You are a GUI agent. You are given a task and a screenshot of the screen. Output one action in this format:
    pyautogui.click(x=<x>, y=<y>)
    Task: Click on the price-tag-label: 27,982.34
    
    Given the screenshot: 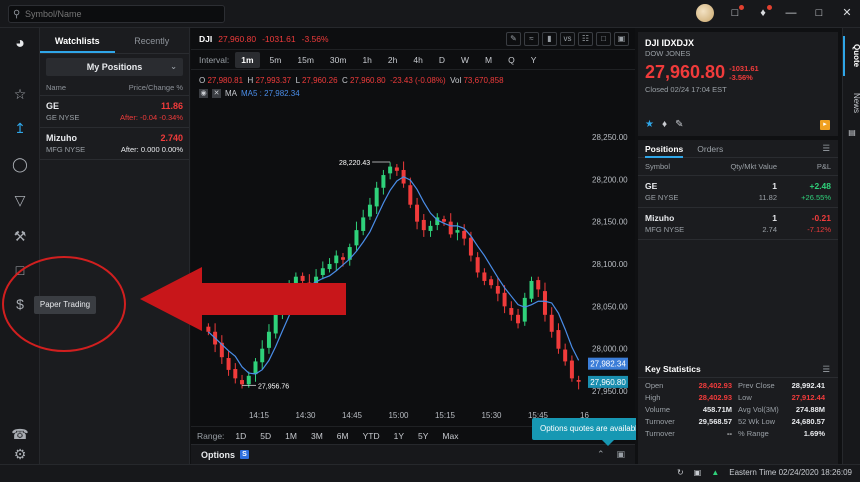 What is the action you would take?
    pyautogui.click(x=608, y=364)
    